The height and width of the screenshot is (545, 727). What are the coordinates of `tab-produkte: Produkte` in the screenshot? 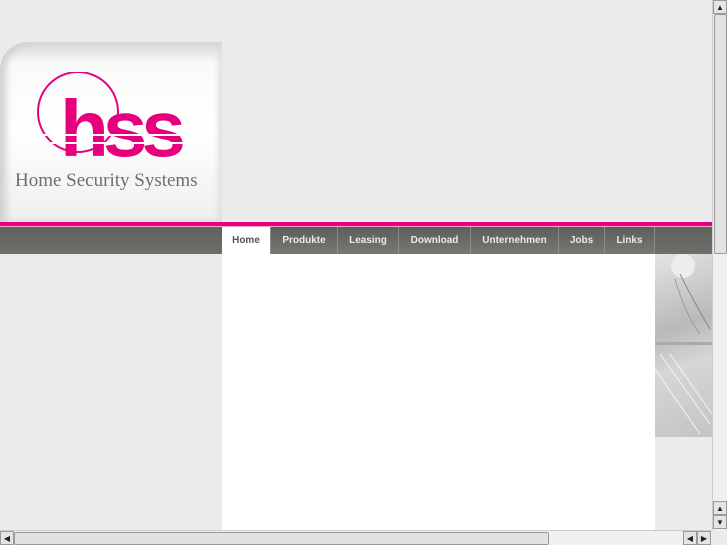 It's located at (304, 240).